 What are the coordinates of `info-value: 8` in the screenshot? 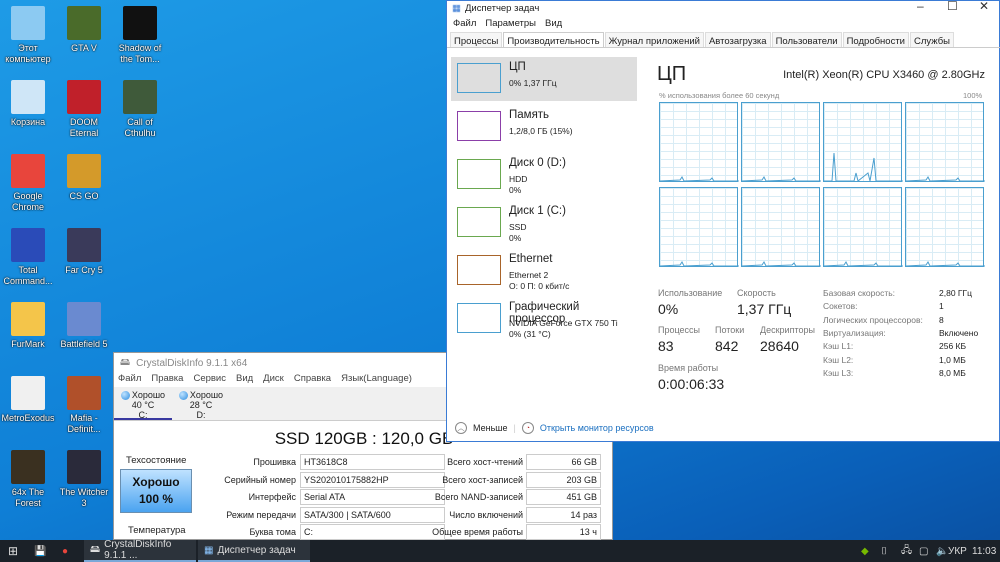 It's located at (941, 319).